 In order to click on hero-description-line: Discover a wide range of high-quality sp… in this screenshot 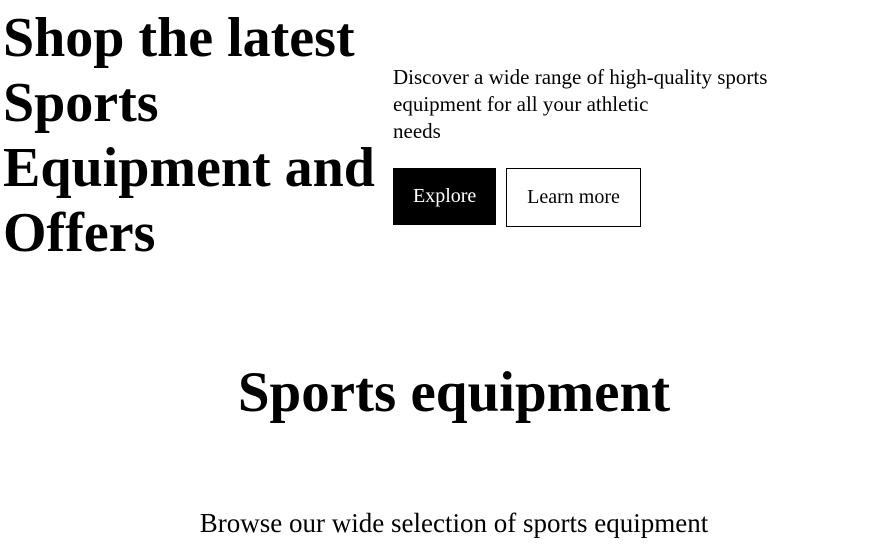, I will do `click(580, 77)`.